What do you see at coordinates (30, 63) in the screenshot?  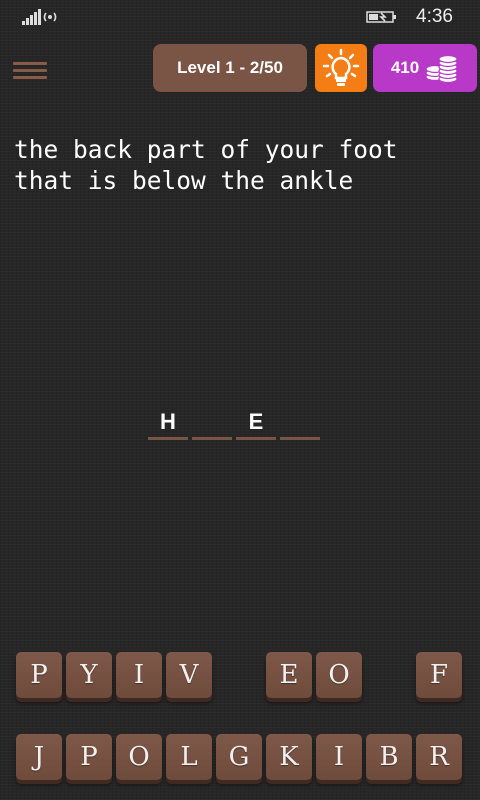 I see `menu-icon` at bounding box center [30, 63].